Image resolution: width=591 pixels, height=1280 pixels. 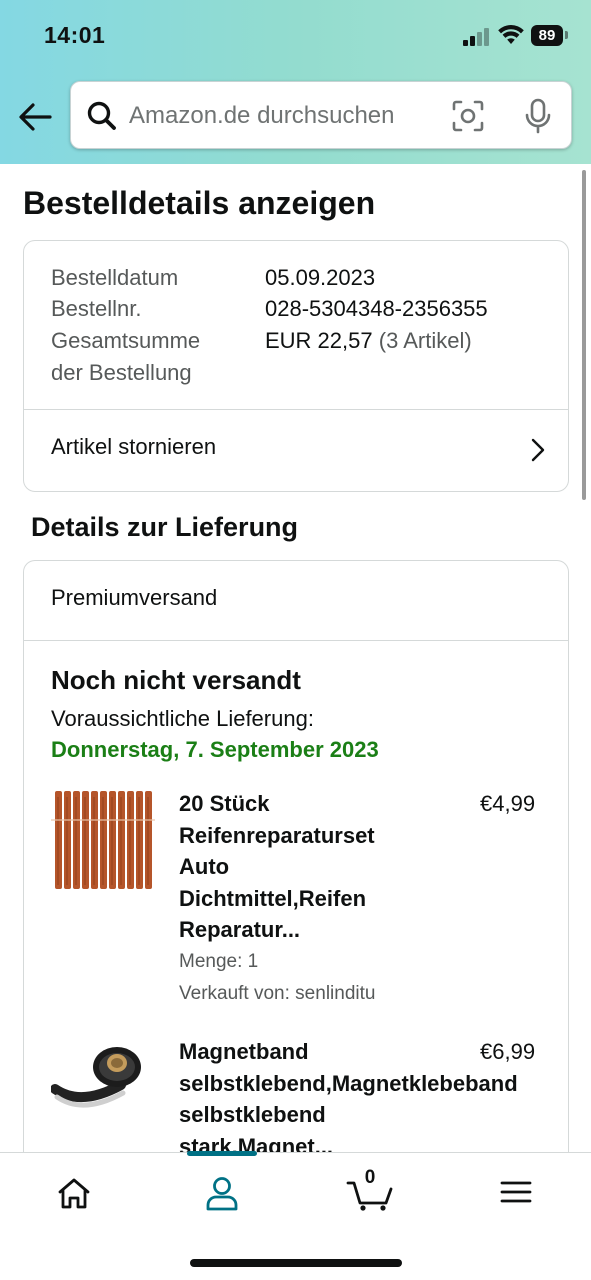 I want to click on product-image-tire-plugs, so click(x=103, y=841).